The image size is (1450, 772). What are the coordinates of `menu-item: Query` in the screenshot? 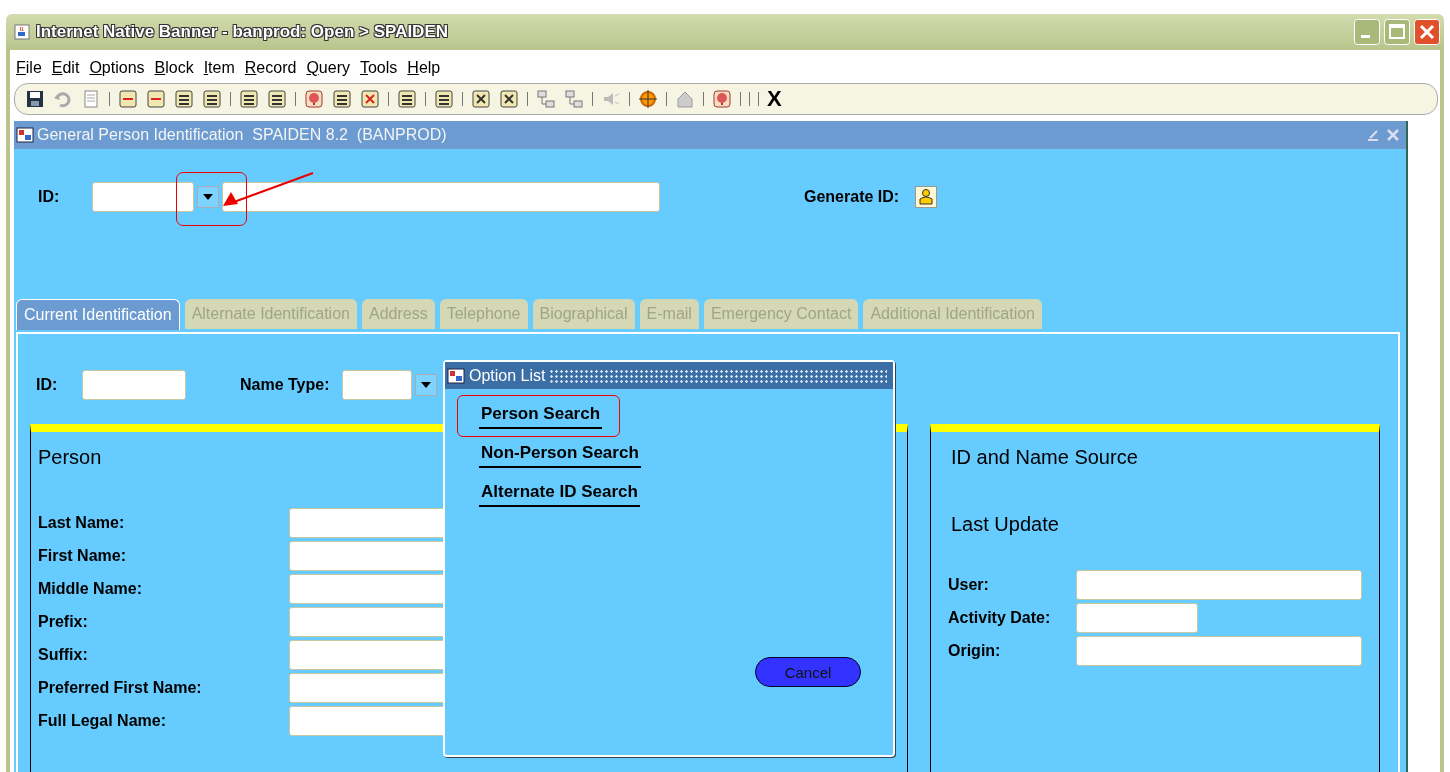 It's located at (328, 68).